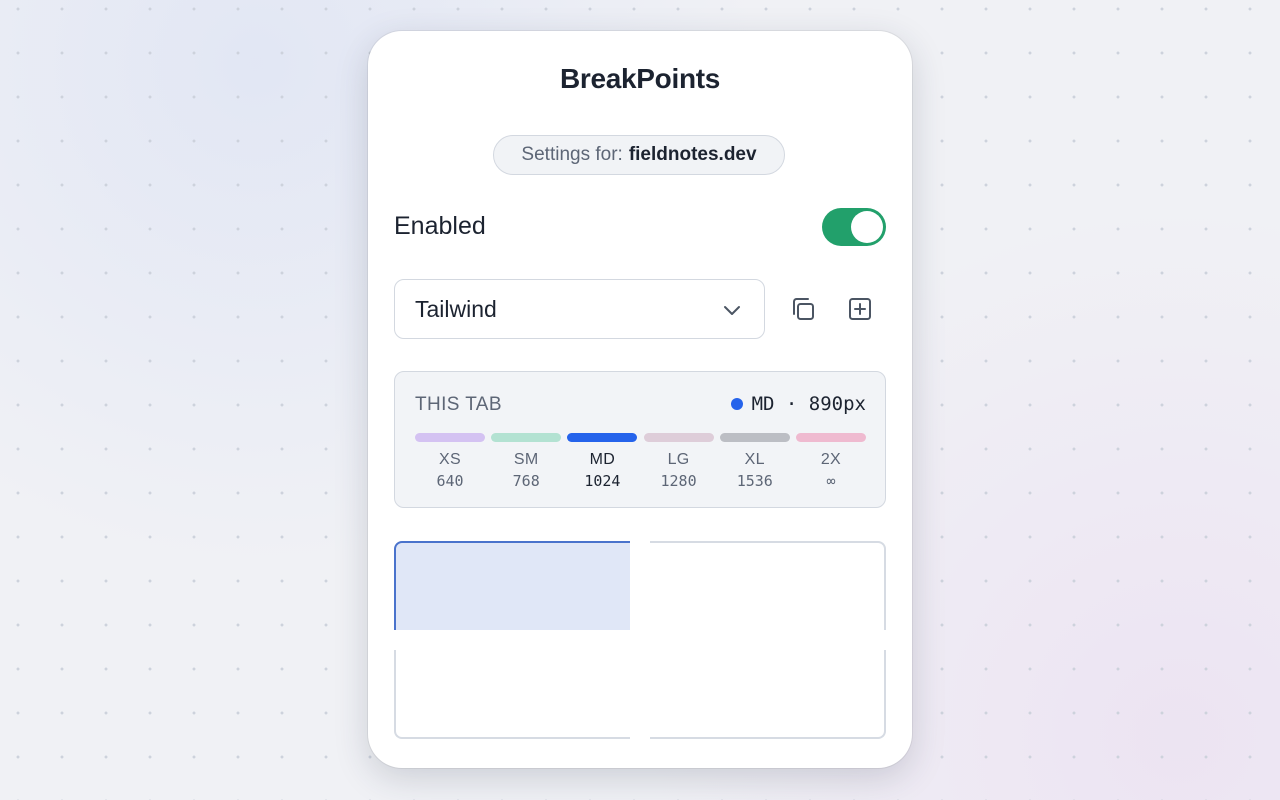 The height and width of the screenshot is (800, 1280). What do you see at coordinates (579, 309) in the screenshot?
I see `preset-select: Tailwind` at bounding box center [579, 309].